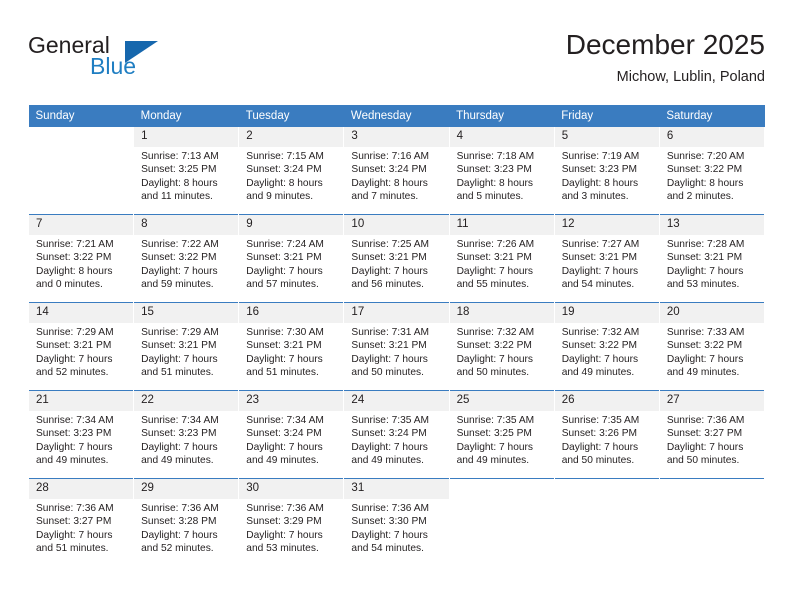 The image size is (792, 612). I want to click on day-number: 29, so click(186, 489).